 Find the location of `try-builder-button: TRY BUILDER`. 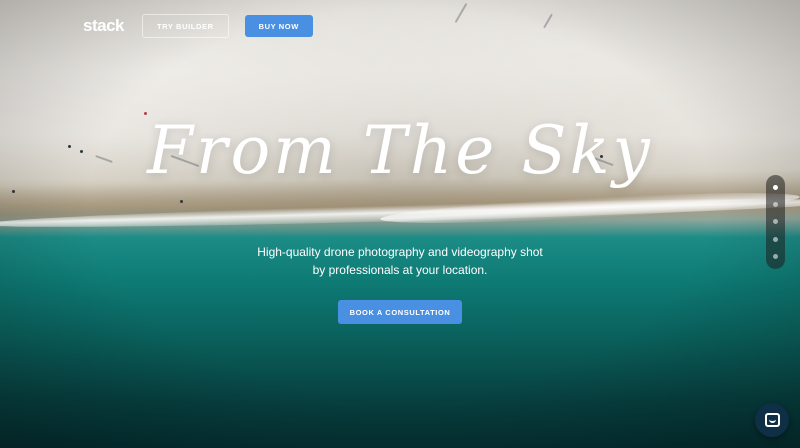

try-builder-button: TRY BUILDER is located at coordinates (185, 26).